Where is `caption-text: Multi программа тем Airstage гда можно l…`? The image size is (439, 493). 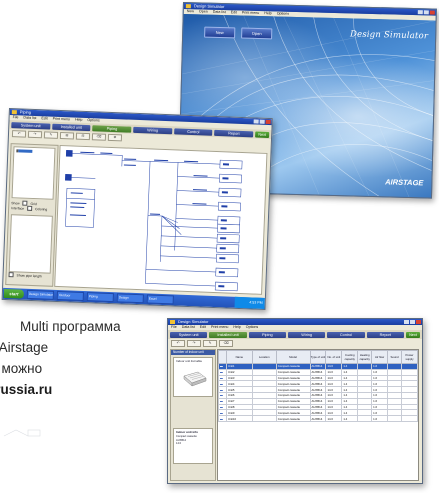 caption-text: Multi программа тем Airstage гда можно l… is located at coordinates (82, 358).